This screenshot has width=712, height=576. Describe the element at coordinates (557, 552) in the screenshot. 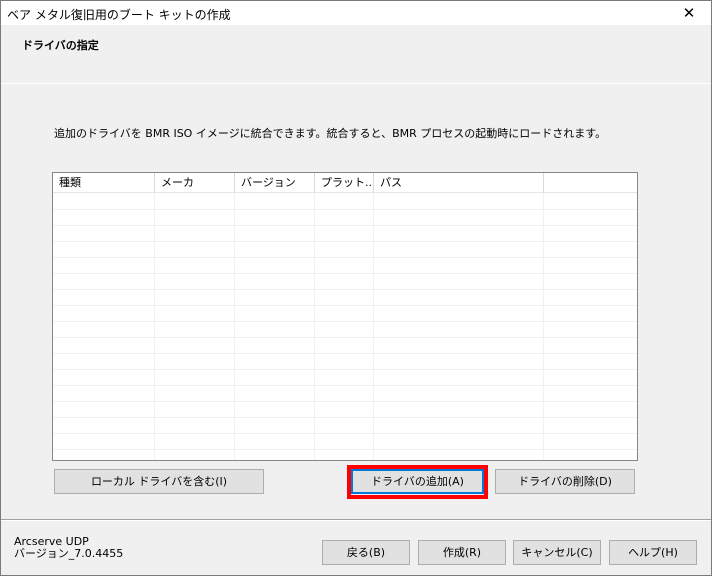

I see `cancel-button: キャンセル(C)` at that location.